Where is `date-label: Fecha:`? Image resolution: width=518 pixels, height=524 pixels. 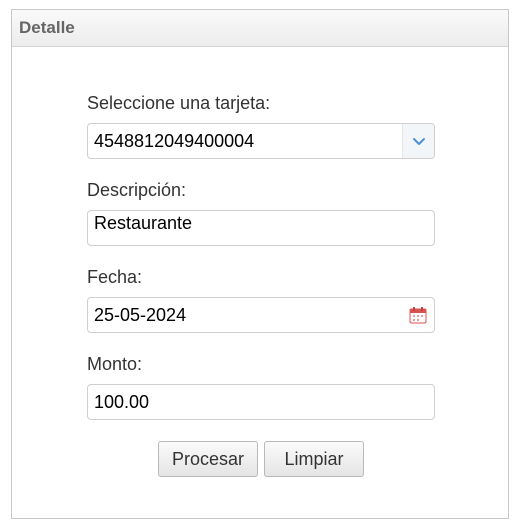
date-label: Fecha: is located at coordinates (115, 277).